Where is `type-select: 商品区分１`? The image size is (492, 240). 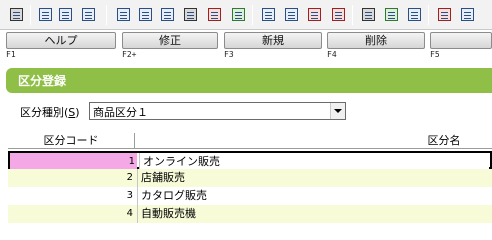 type-select: 商品区分１ is located at coordinates (217, 111).